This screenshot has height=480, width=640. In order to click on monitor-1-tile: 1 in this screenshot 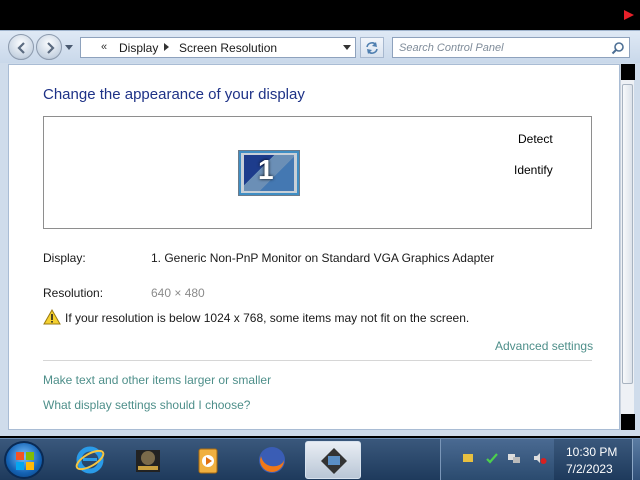, I will do `click(269, 173)`.